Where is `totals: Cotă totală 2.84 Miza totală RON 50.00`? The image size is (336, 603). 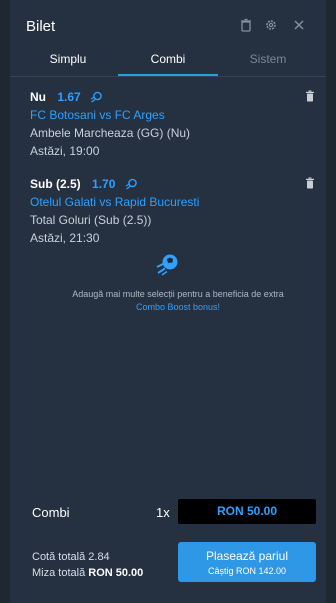 totals: Cotă totală 2.84 Miza totală RON 50.00 is located at coordinates (87, 565).